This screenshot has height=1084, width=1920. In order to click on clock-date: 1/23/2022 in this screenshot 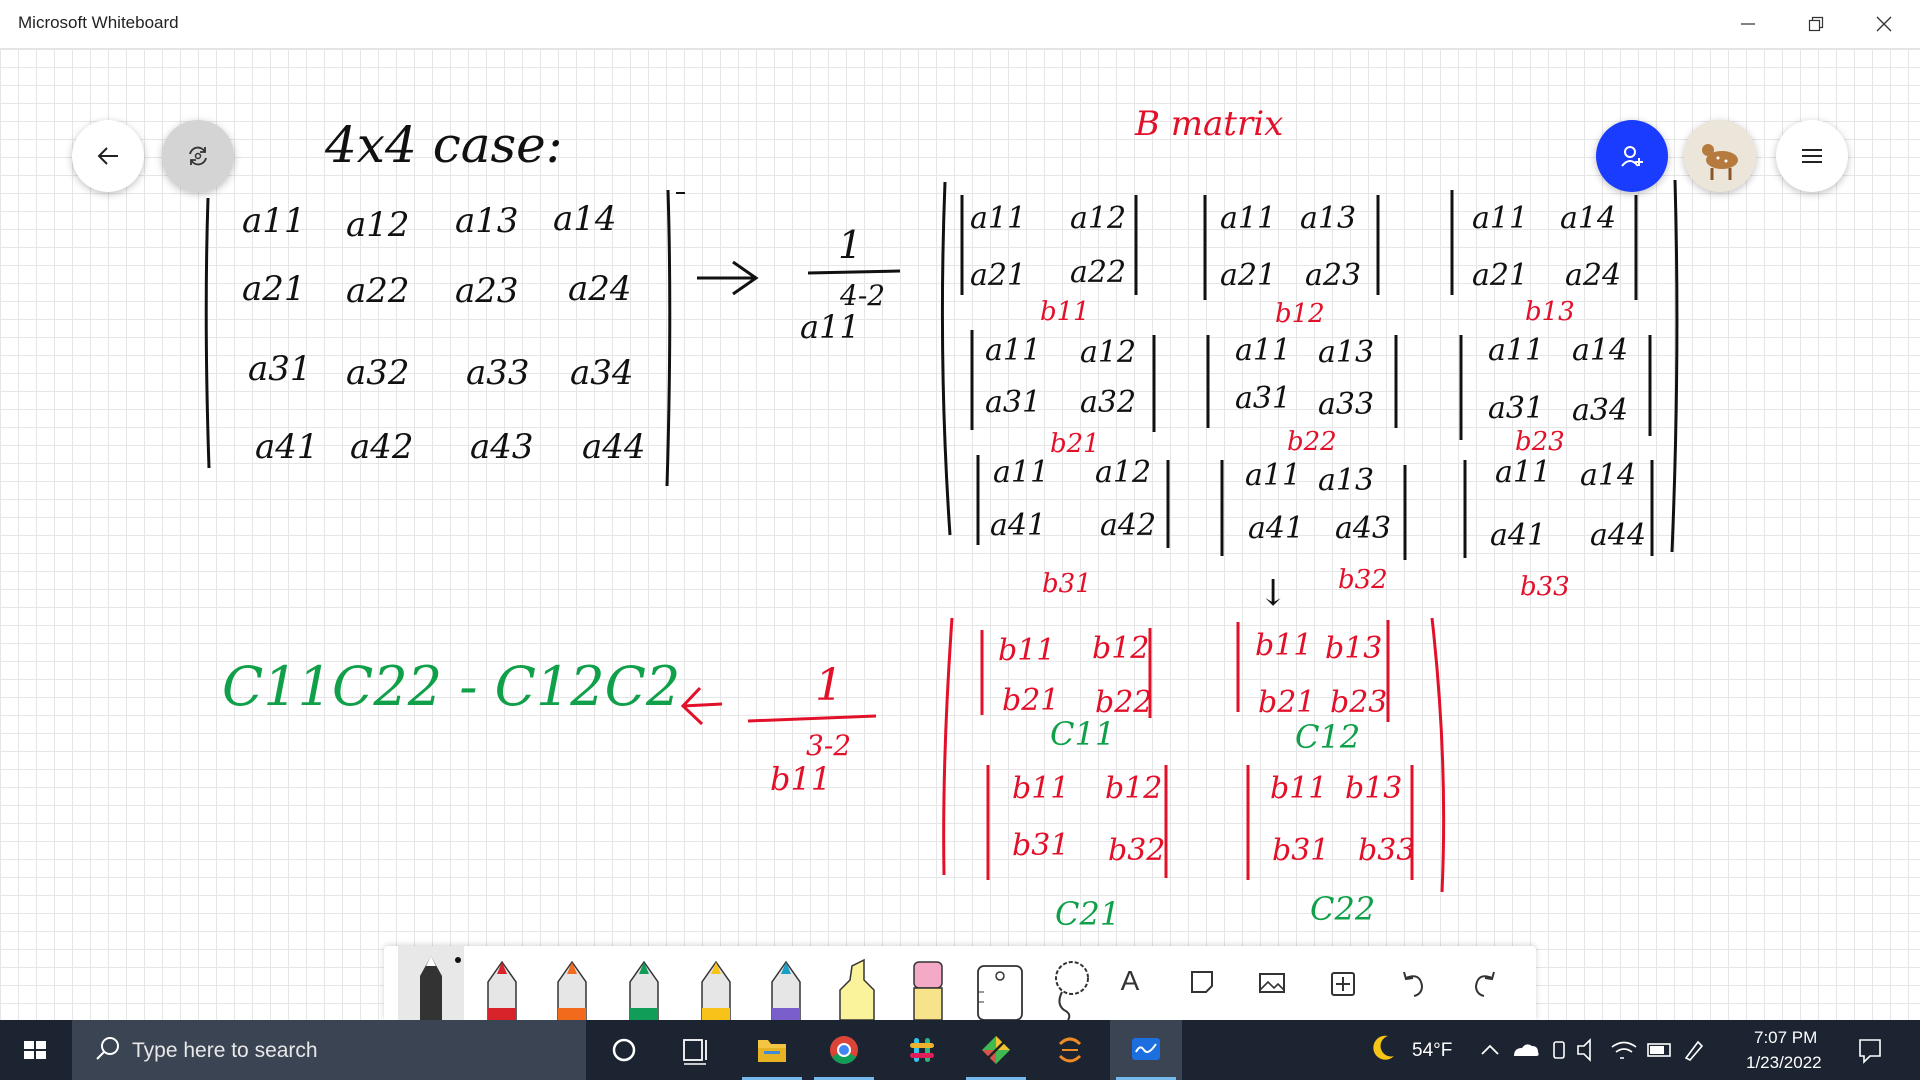, I will do `click(1784, 1063)`.